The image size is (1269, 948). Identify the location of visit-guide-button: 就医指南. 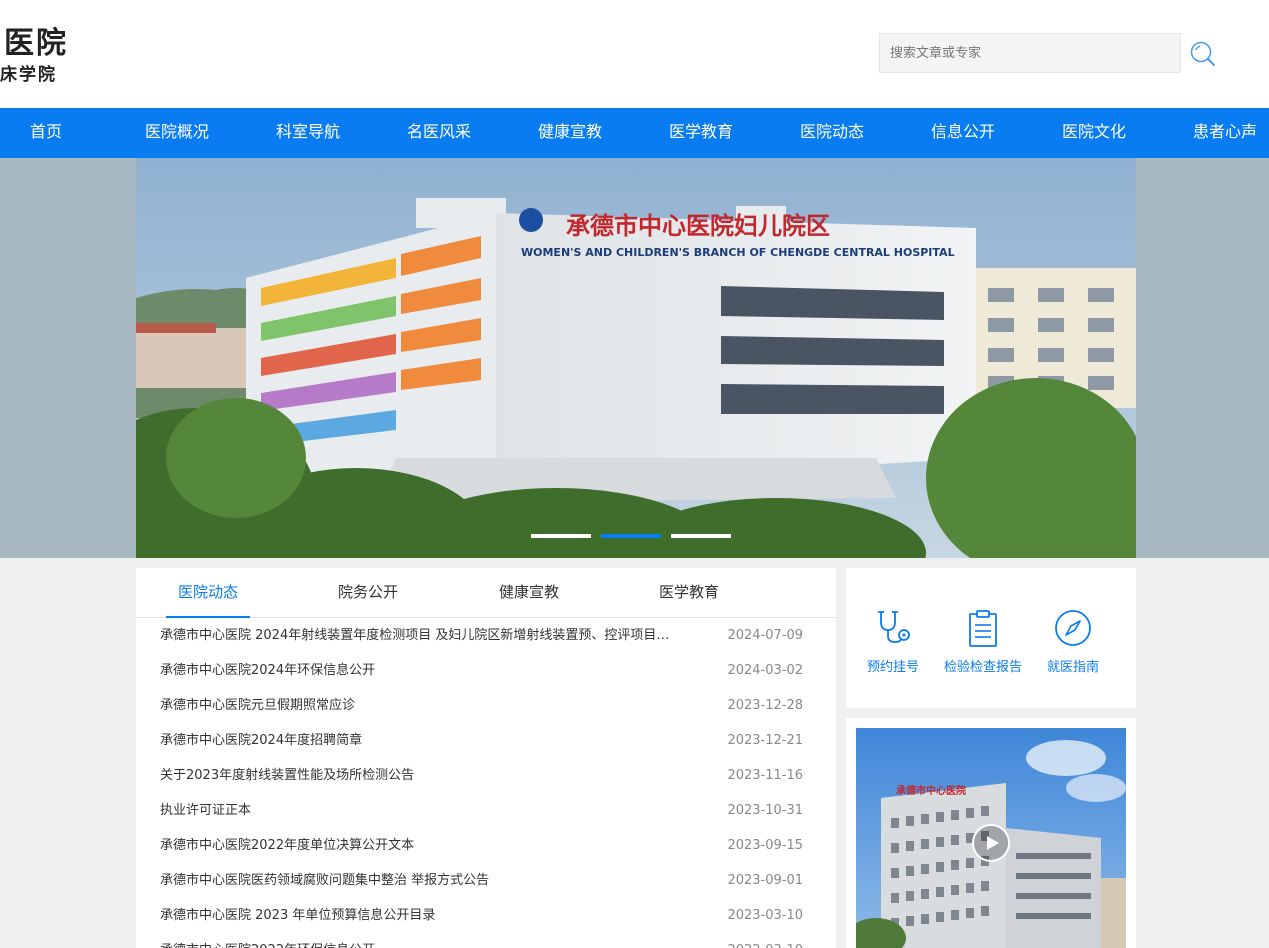
(1073, 644).